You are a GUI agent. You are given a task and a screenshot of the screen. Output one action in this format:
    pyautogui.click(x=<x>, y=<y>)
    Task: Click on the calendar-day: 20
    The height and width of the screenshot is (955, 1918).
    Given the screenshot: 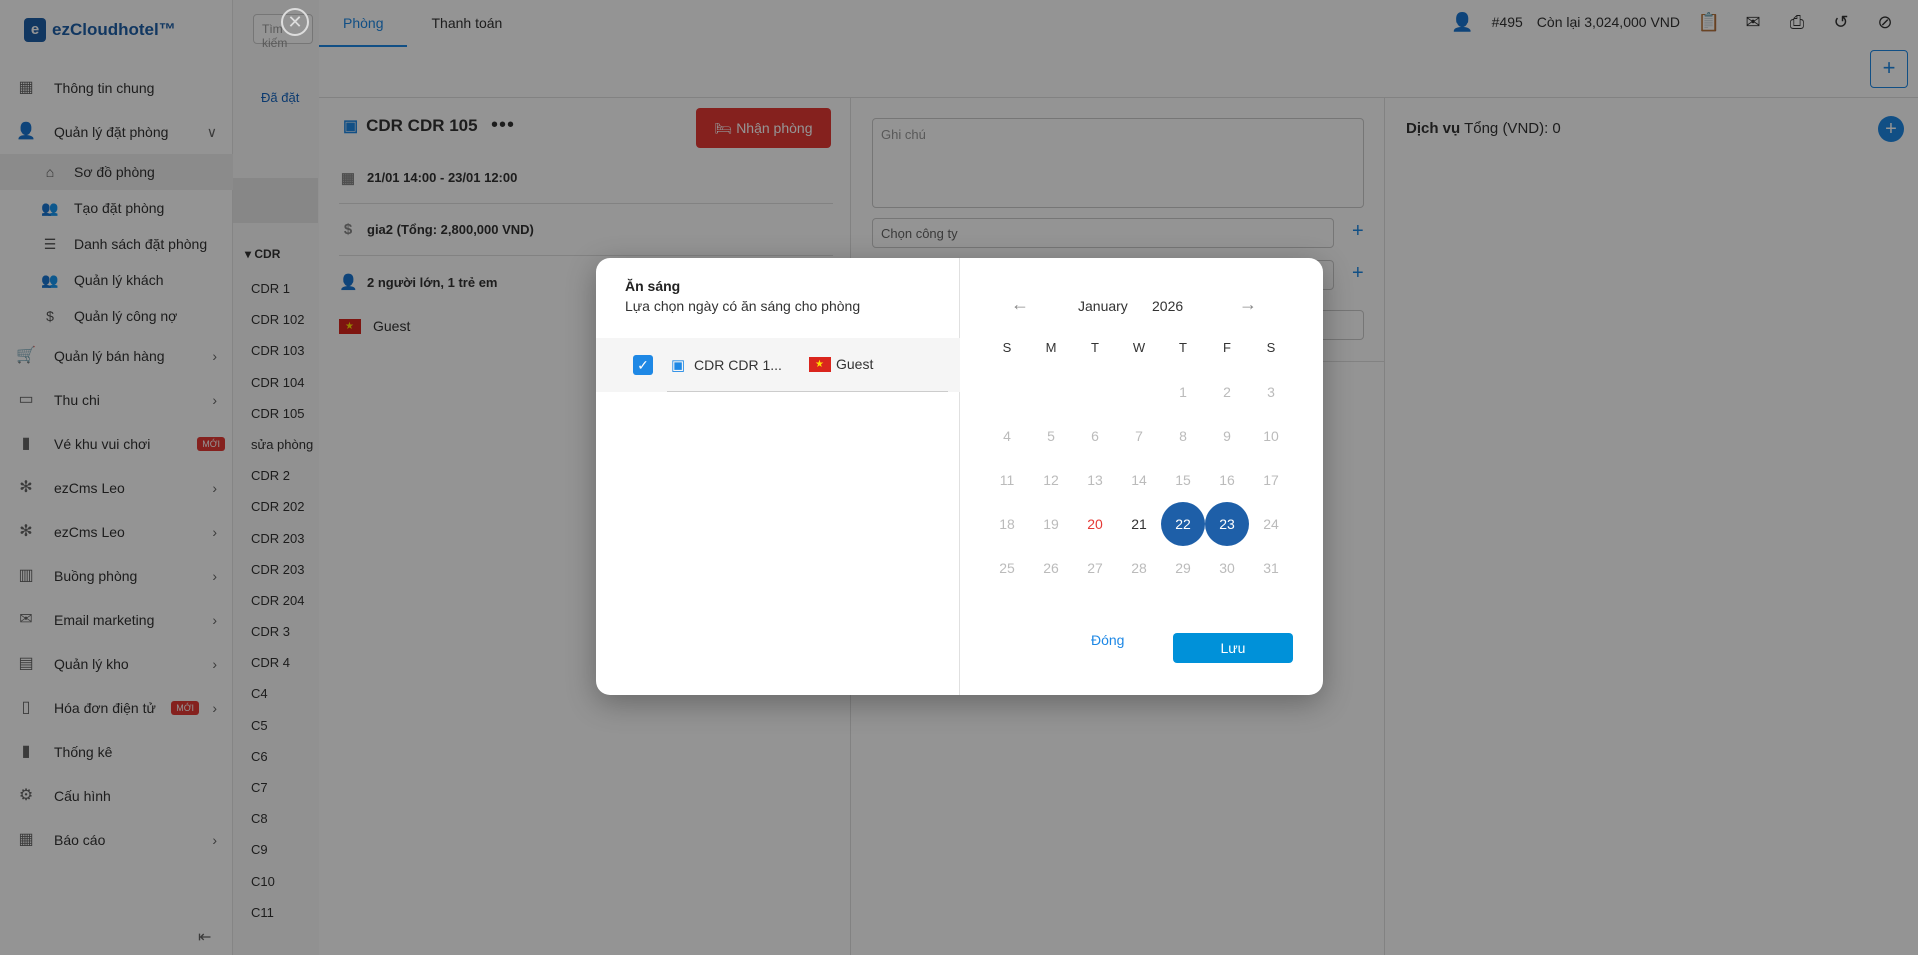 What is the action you would take?
    pyautogui.click(x=1095, y=524)
    